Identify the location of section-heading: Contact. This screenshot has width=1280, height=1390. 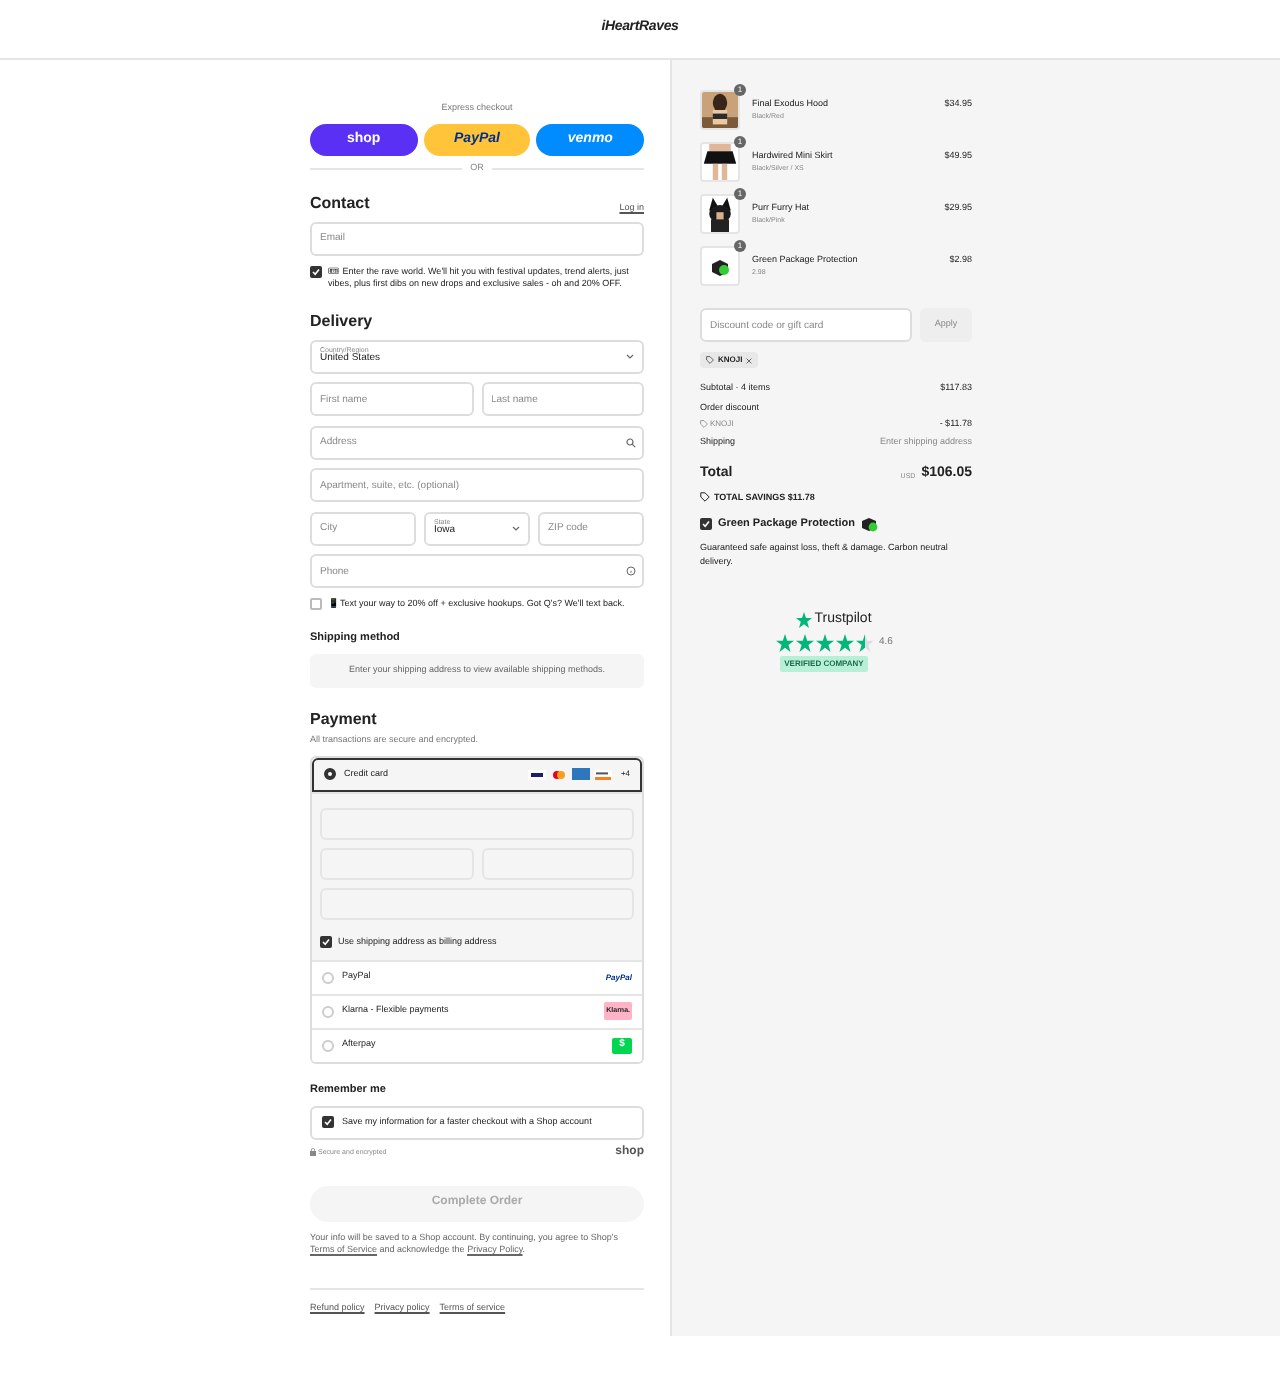
(340, 203).